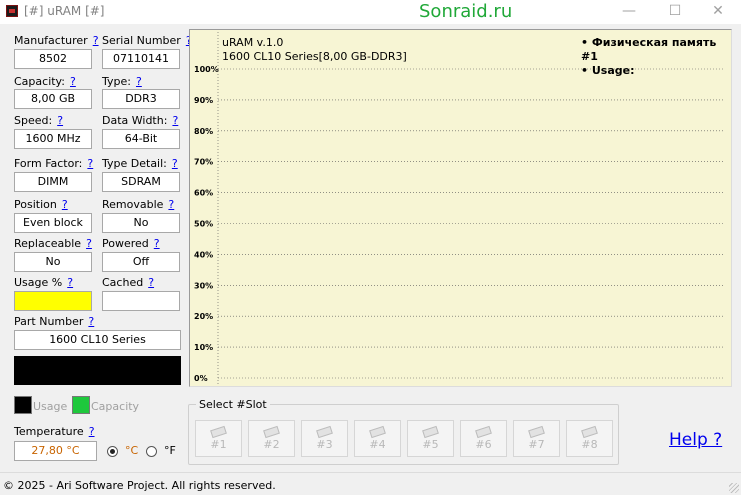 This screenshot has height=495, width=741. What do you see at coordinates (96, 40) in the screenshot?
I see `manufacturer-help-link: ?` at bounding box center [96, 40].